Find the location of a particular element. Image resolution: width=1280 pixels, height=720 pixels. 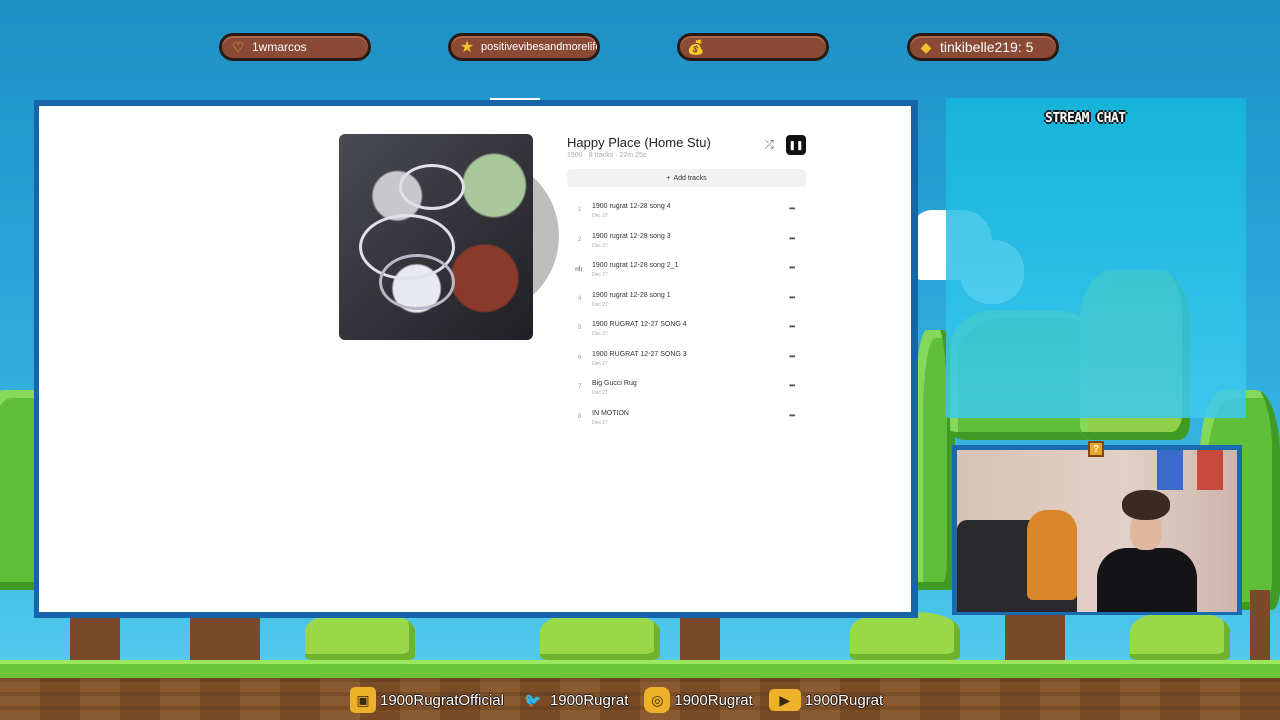

question-block-icon: ? is located at coordinates (1096, 449).